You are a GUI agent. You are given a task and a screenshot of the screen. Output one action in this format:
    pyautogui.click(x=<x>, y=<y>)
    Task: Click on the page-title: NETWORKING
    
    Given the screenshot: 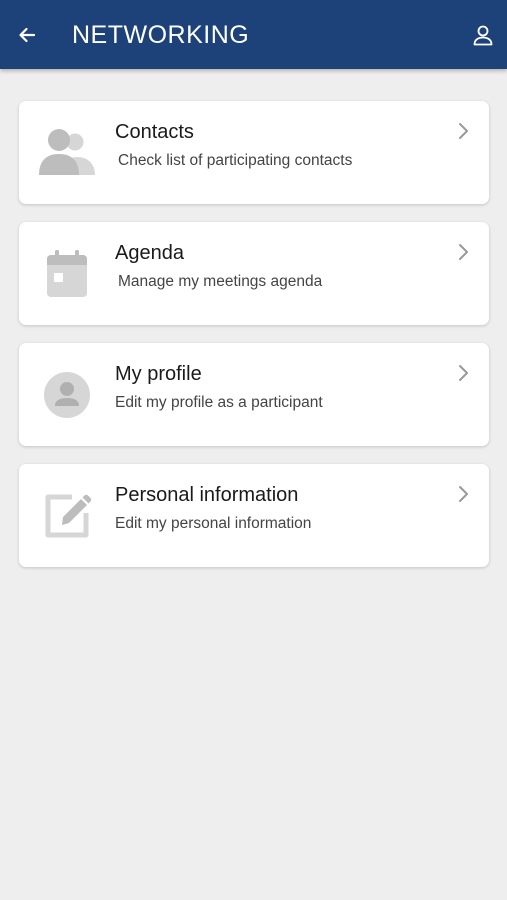 What is the action you would take?
    pyautogui.click(x=161, y=35)
    